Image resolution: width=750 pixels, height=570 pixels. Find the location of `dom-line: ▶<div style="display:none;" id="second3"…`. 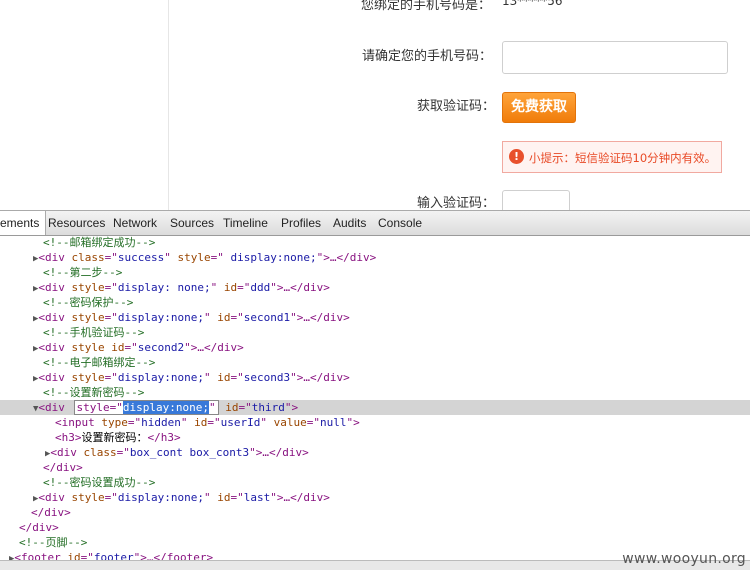

dom-line: ▶<div style="display:none;" id="second3"… is located at coordinates (191, 377).